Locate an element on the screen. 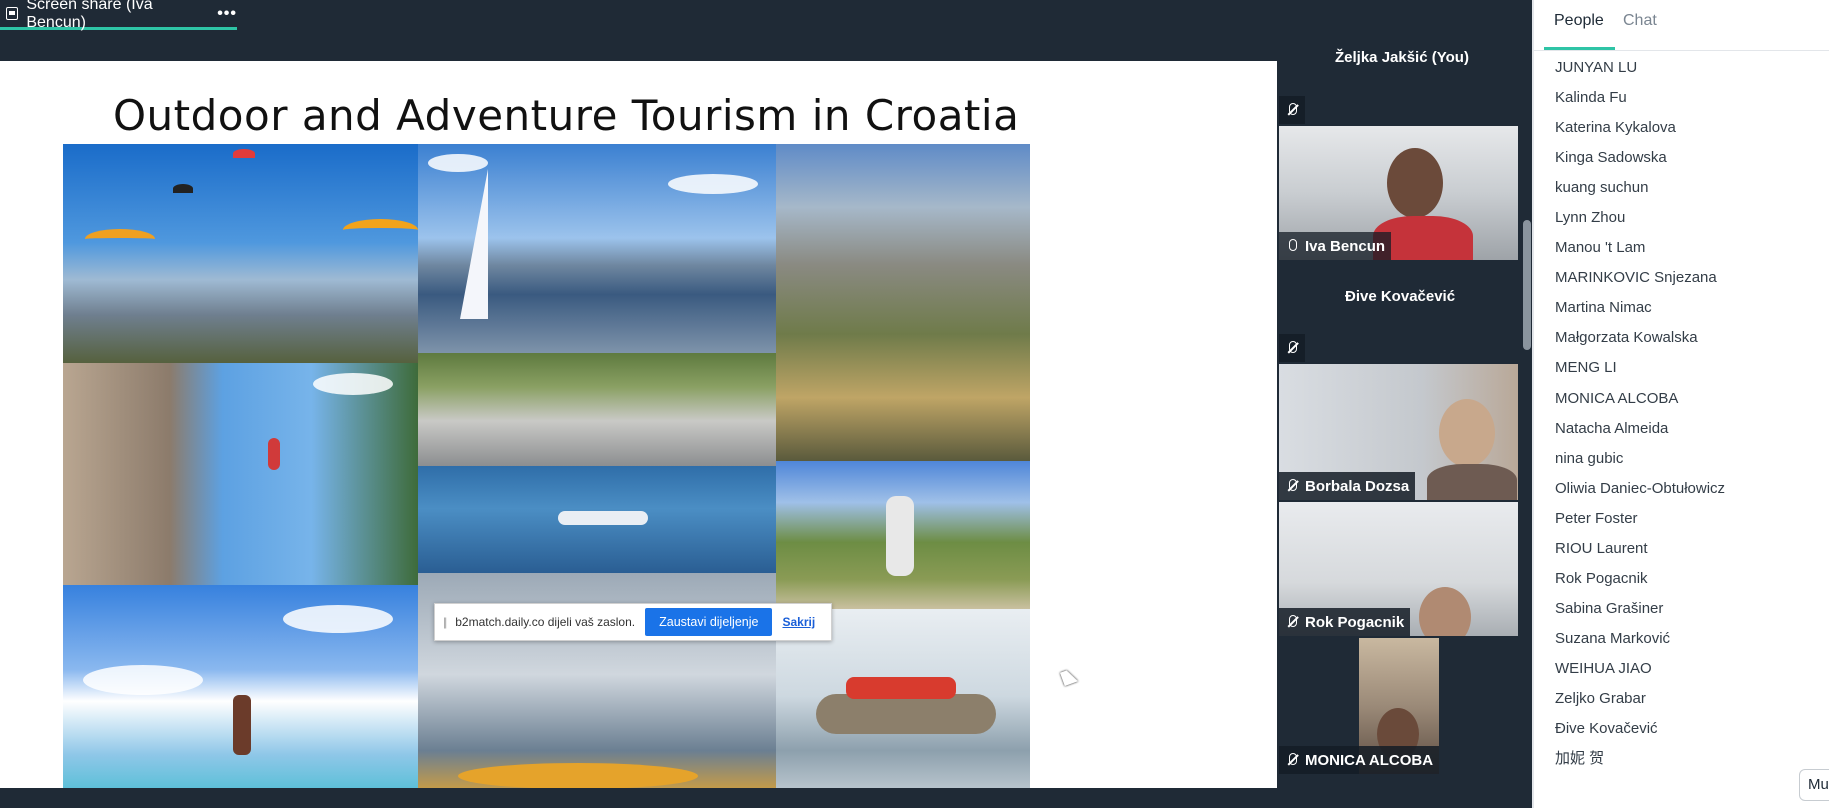 This screenshot has height=808, width=1829. participant-name: Rok Pogacnik is located at coordinates (1355, 622).